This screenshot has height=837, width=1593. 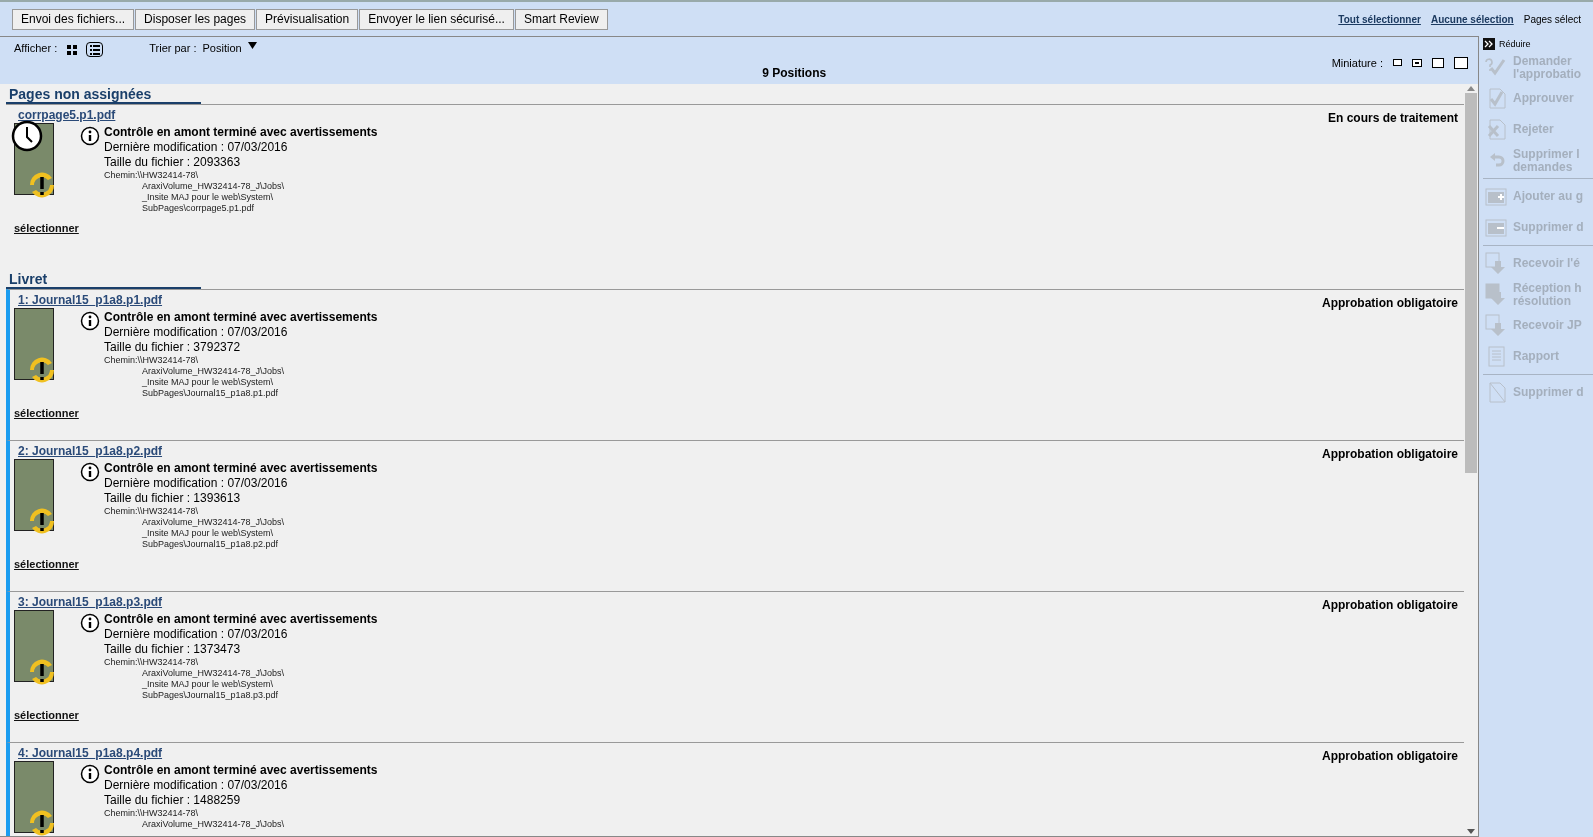 I want to click on download-icon, so click(x=1496, y=263).